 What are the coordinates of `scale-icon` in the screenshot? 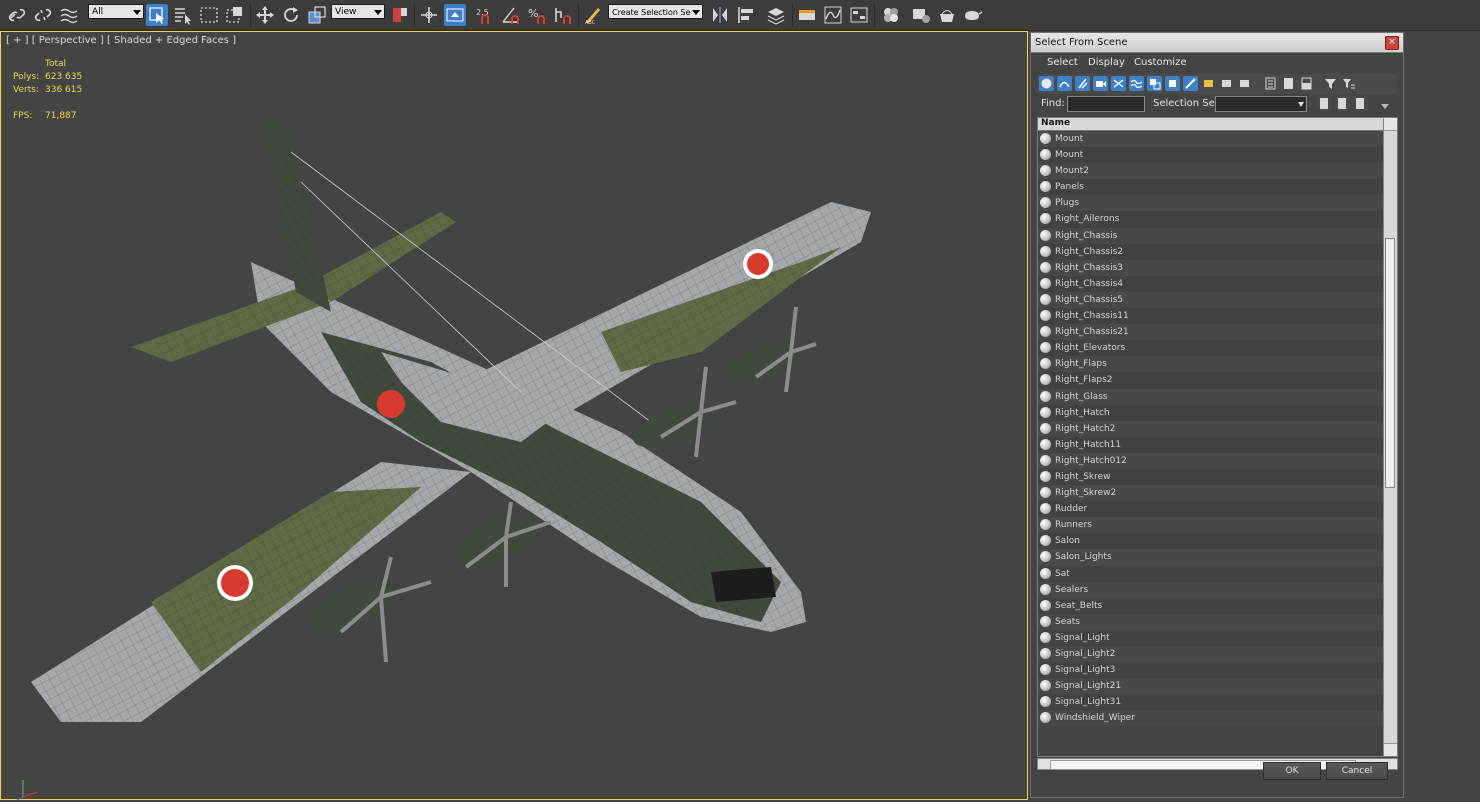 It's located at (317, 15).